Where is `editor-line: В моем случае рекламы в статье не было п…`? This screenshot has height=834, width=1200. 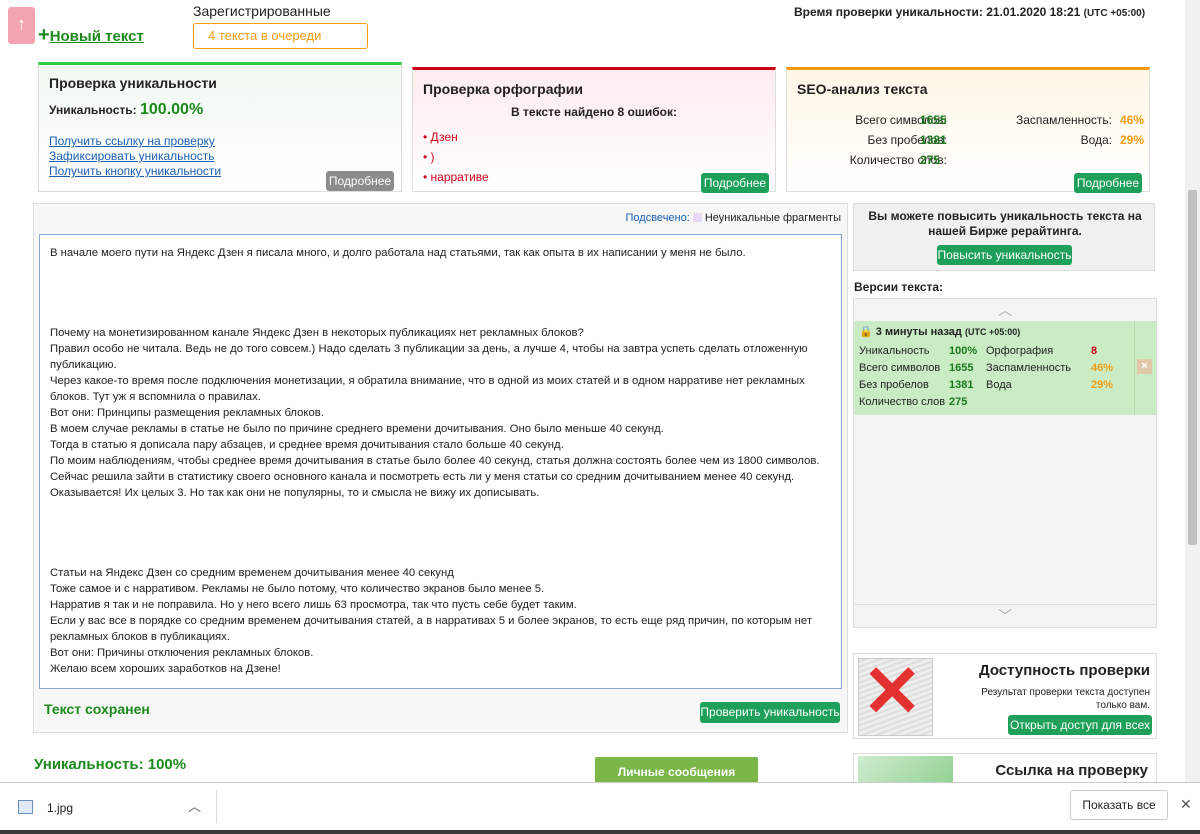 editor-line: В моем случае рекламы в статье не было п… is located at coordinates (357, 429).